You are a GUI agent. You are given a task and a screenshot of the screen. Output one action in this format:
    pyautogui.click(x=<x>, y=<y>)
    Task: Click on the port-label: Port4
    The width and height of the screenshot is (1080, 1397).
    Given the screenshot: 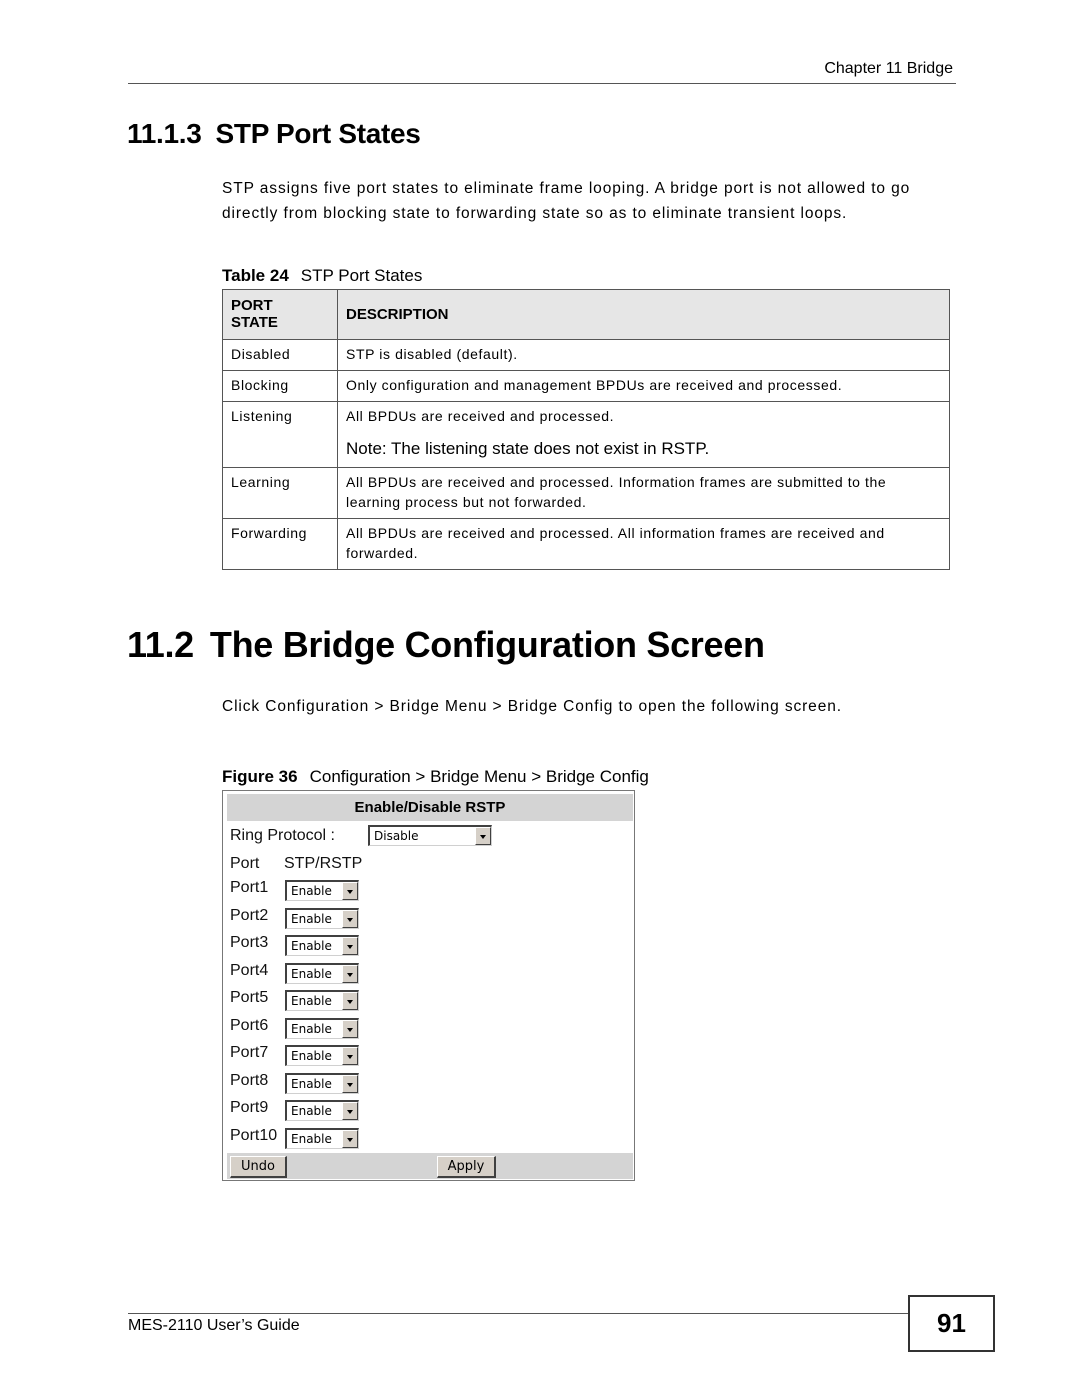 What is the action you would take?
    pyautogui.click(x=249, y=970)
    